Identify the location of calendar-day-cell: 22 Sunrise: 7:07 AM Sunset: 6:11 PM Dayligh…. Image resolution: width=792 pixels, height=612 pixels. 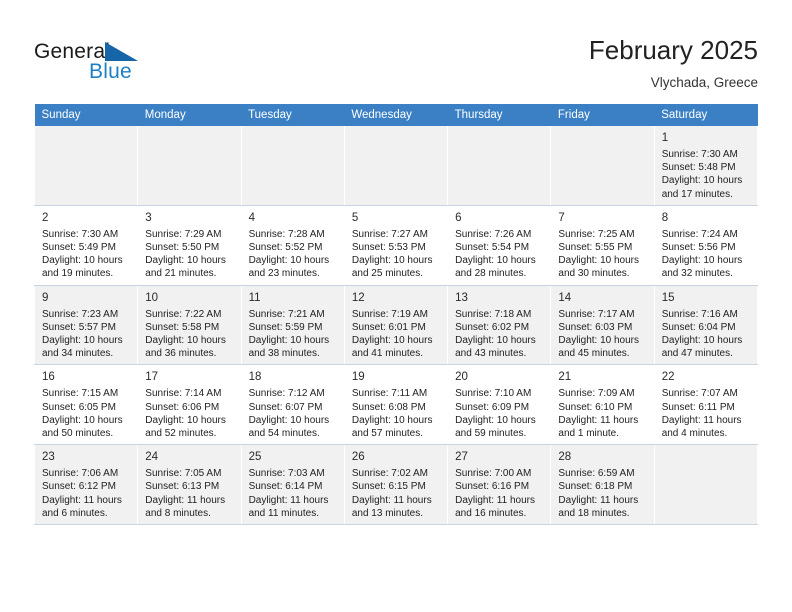
(706, 405).